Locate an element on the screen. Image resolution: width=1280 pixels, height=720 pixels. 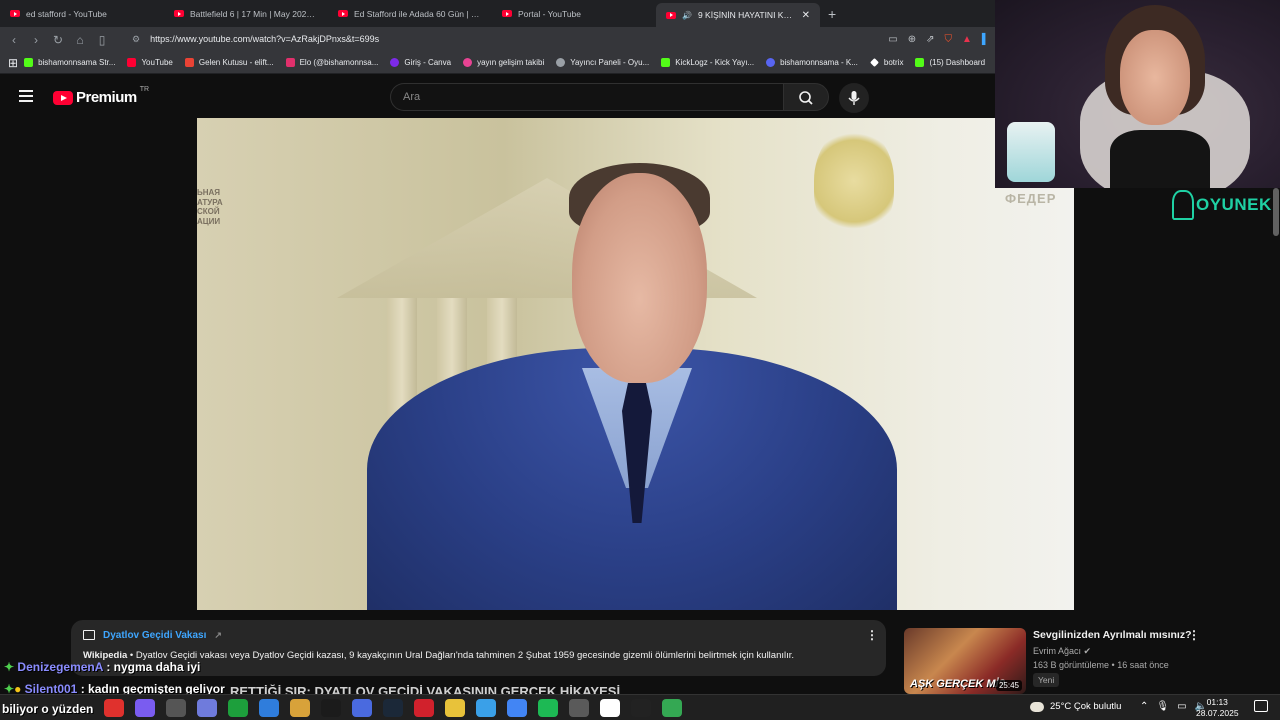
gem-badge-icon: ✦ is located at coordinates (9, 667).